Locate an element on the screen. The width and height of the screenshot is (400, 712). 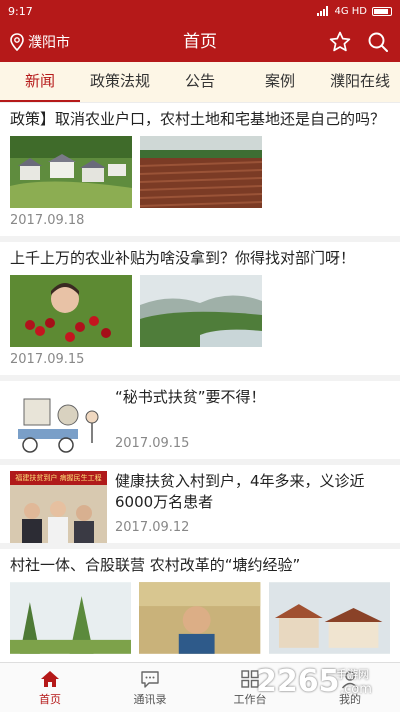
location-label: 濮阳市 is located at coordinates (49, 43).